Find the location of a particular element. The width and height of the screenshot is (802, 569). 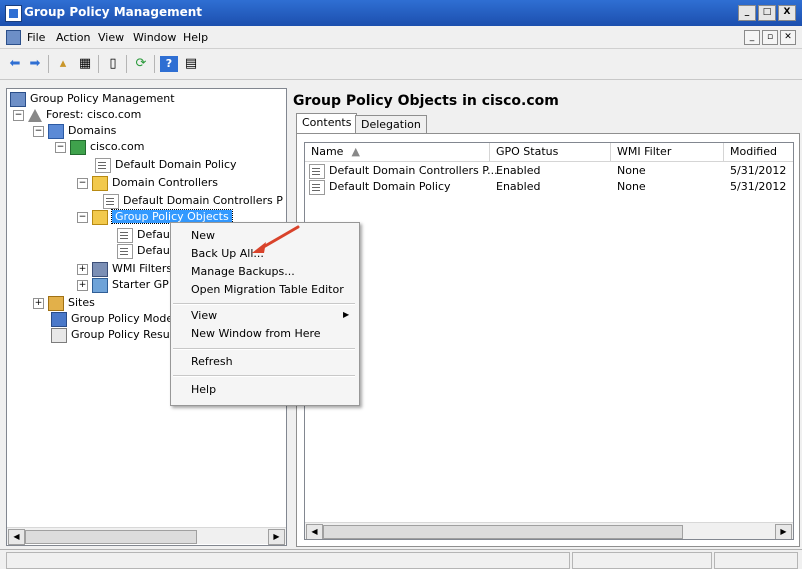

tree-item-gpo-2: Defaul is located at coordinates (145, 251).